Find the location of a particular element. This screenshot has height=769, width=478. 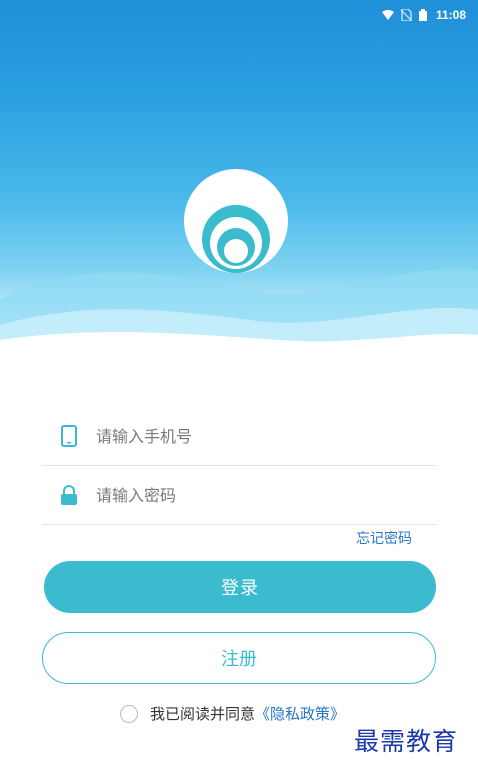

agreement-checkbox is located at coordinates (129, 713).